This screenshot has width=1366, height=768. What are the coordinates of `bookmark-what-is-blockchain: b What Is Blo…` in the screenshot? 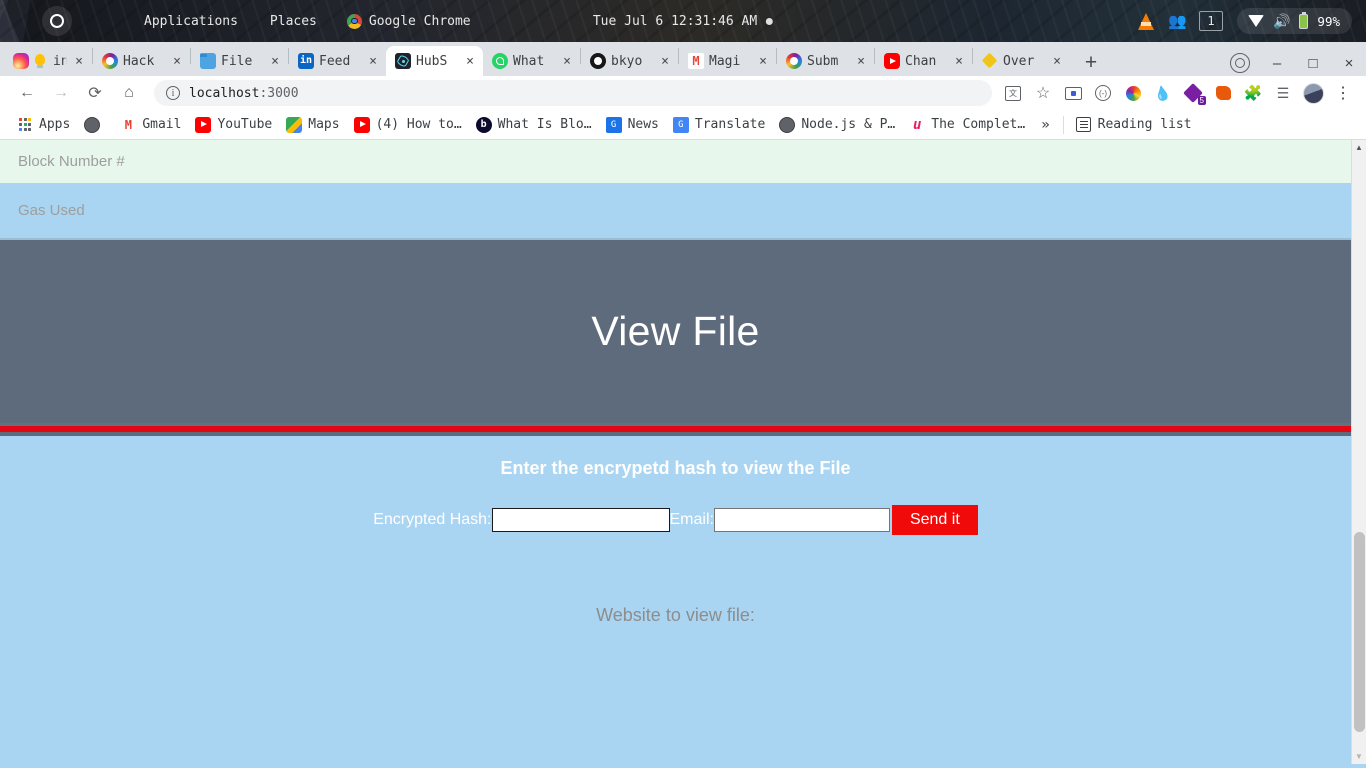 It's located at (534, 125).